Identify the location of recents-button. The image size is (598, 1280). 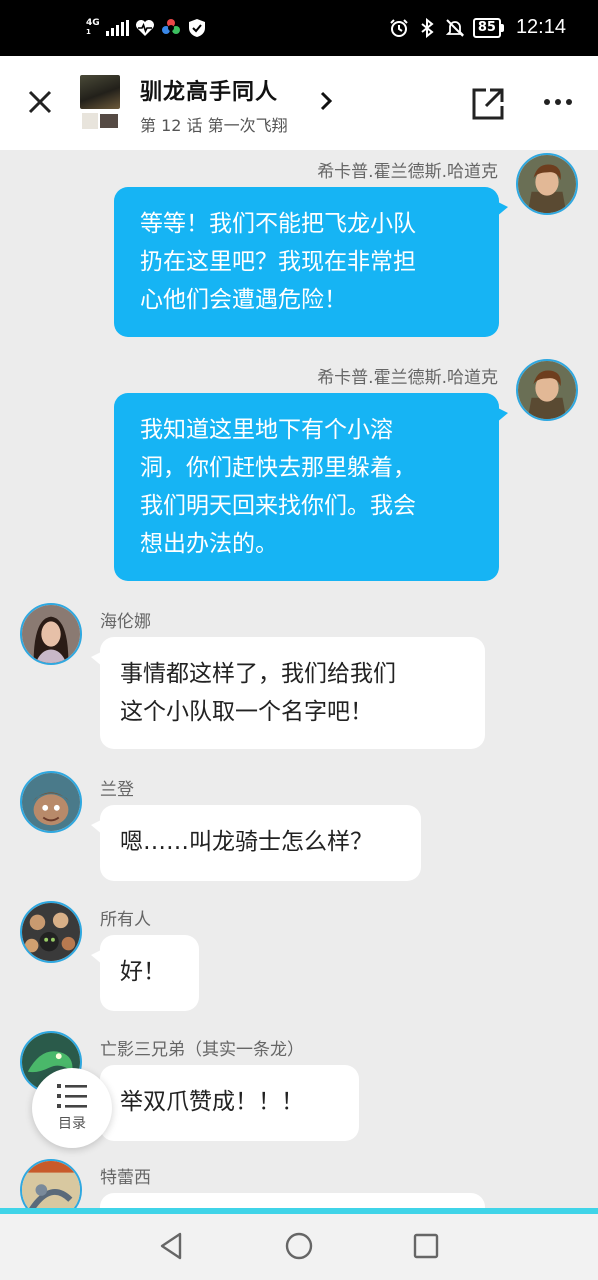
(426, 1246).